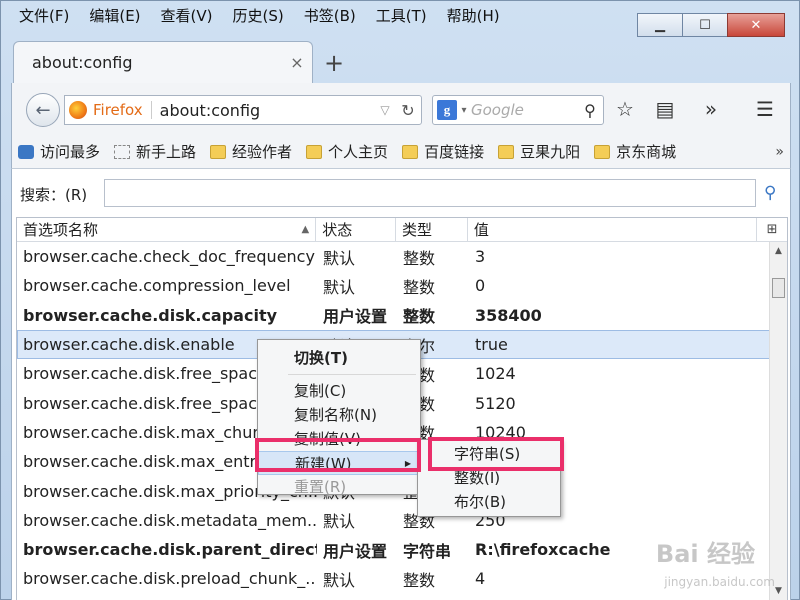 This screenshot has width=800, height=600. What do you see at coordinates (347, 151) in the screenshot?
I see `bookmark-folder: 个人主页` at bounding box center [347, 151].